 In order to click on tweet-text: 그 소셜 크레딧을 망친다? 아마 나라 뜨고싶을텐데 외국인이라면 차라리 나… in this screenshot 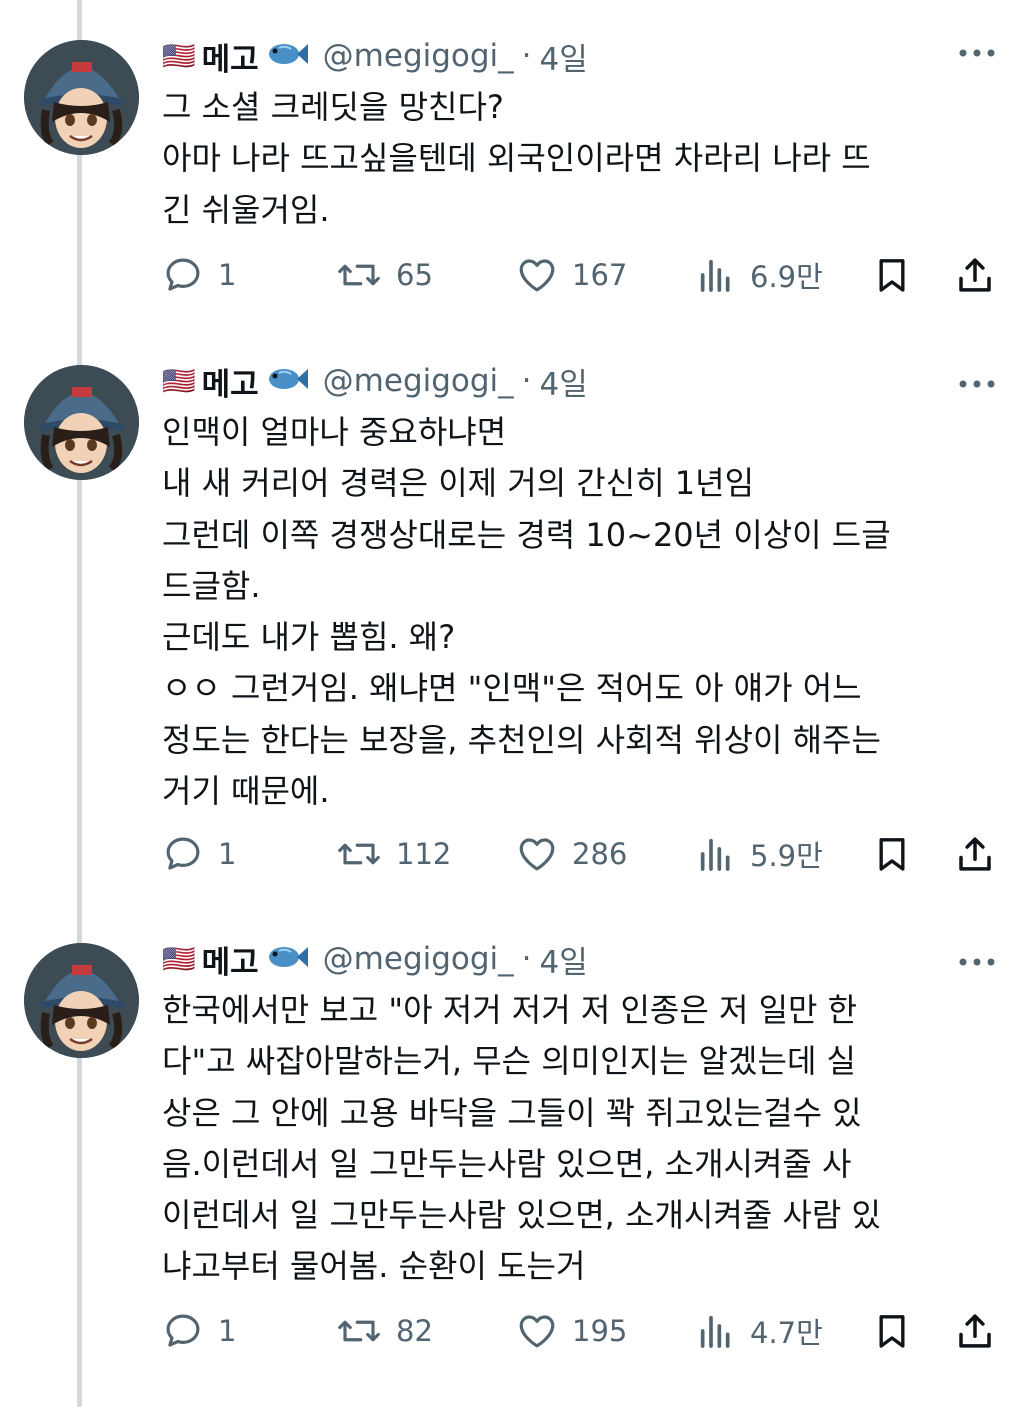, I will do `click(577, 159)`.